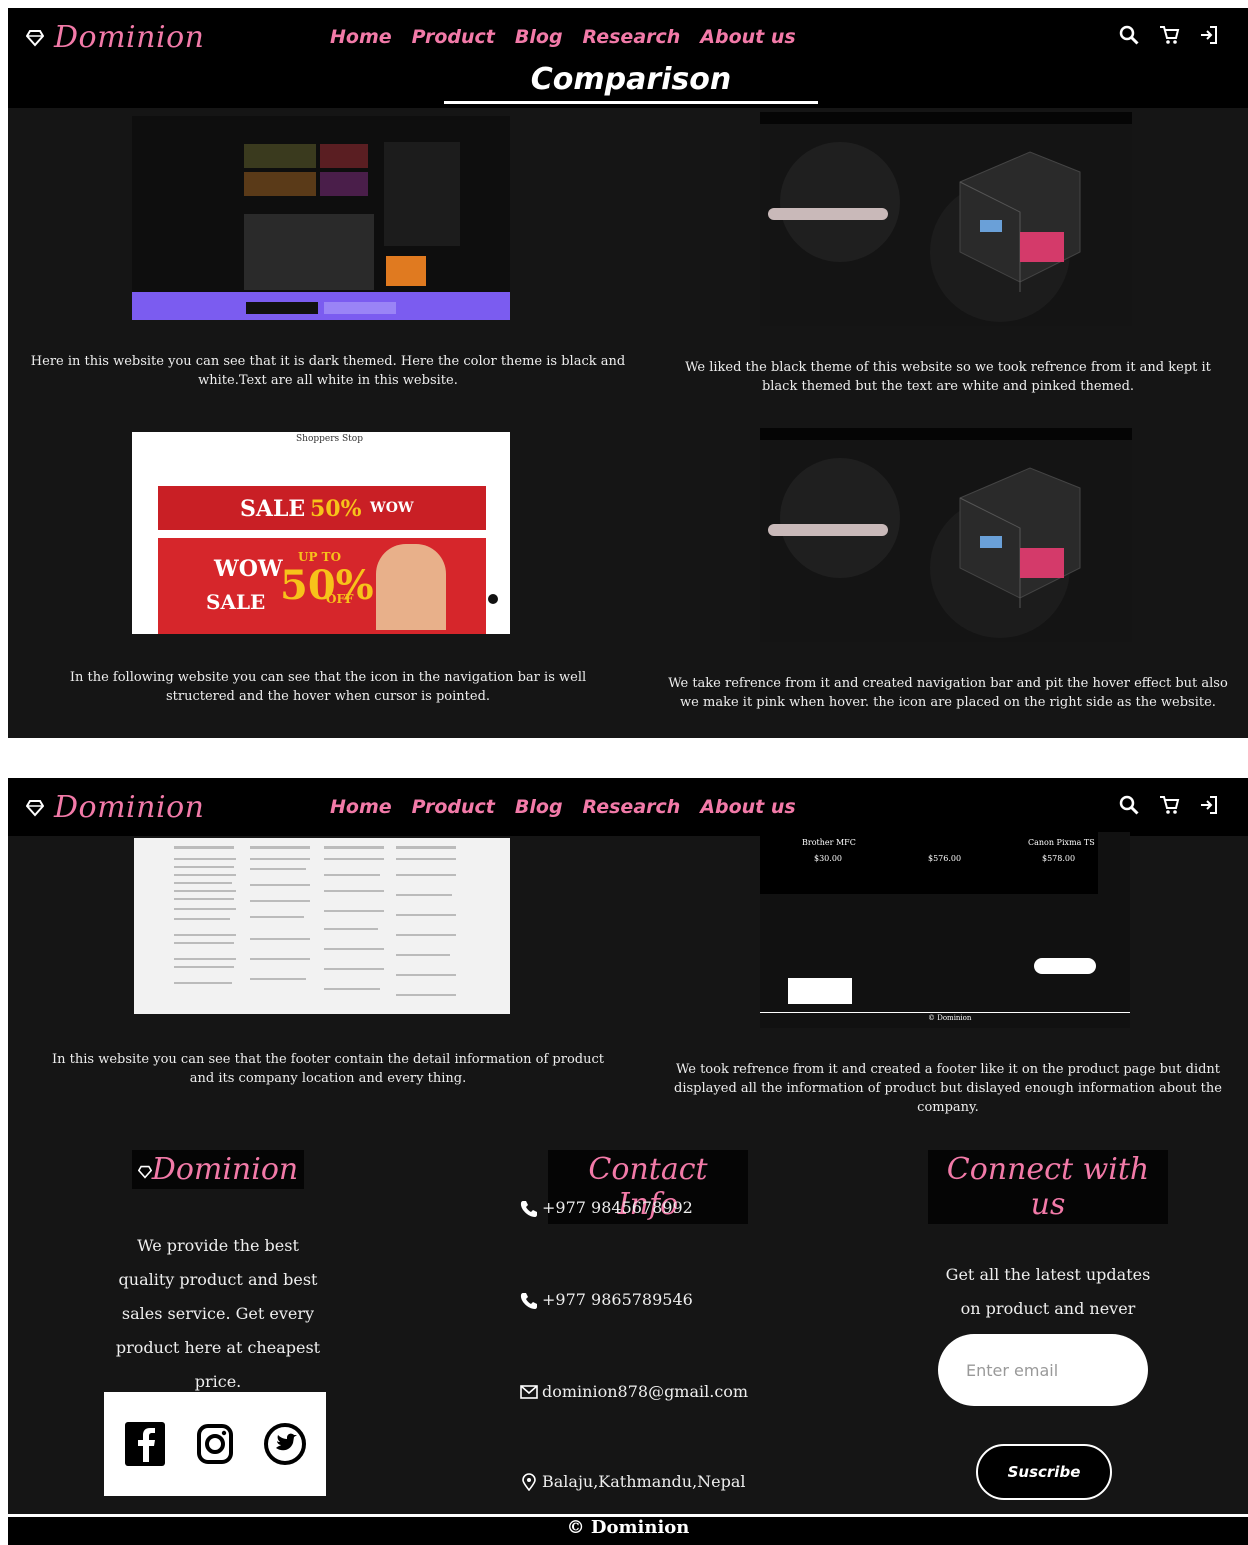 This screenshot has height=1545, width=1248. Describe the element at coordinates (606, 1299) in the screenshot. I see `contact-phone-2: +977 9865789546` at that location.